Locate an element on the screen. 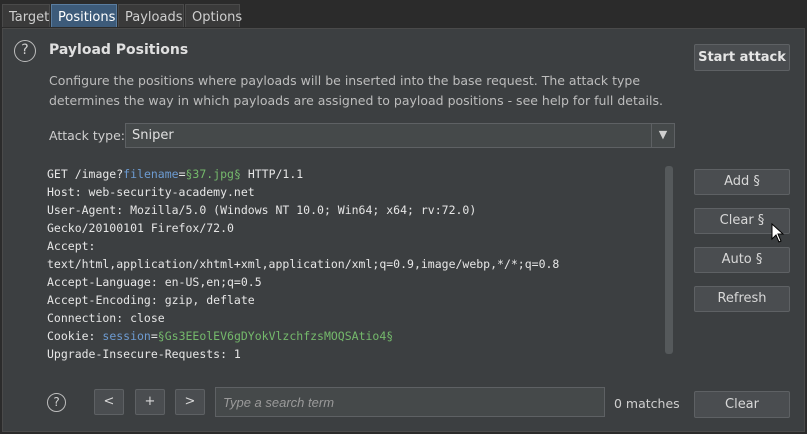  start-attack-button: Start attack is located at coordinates (742, 57).